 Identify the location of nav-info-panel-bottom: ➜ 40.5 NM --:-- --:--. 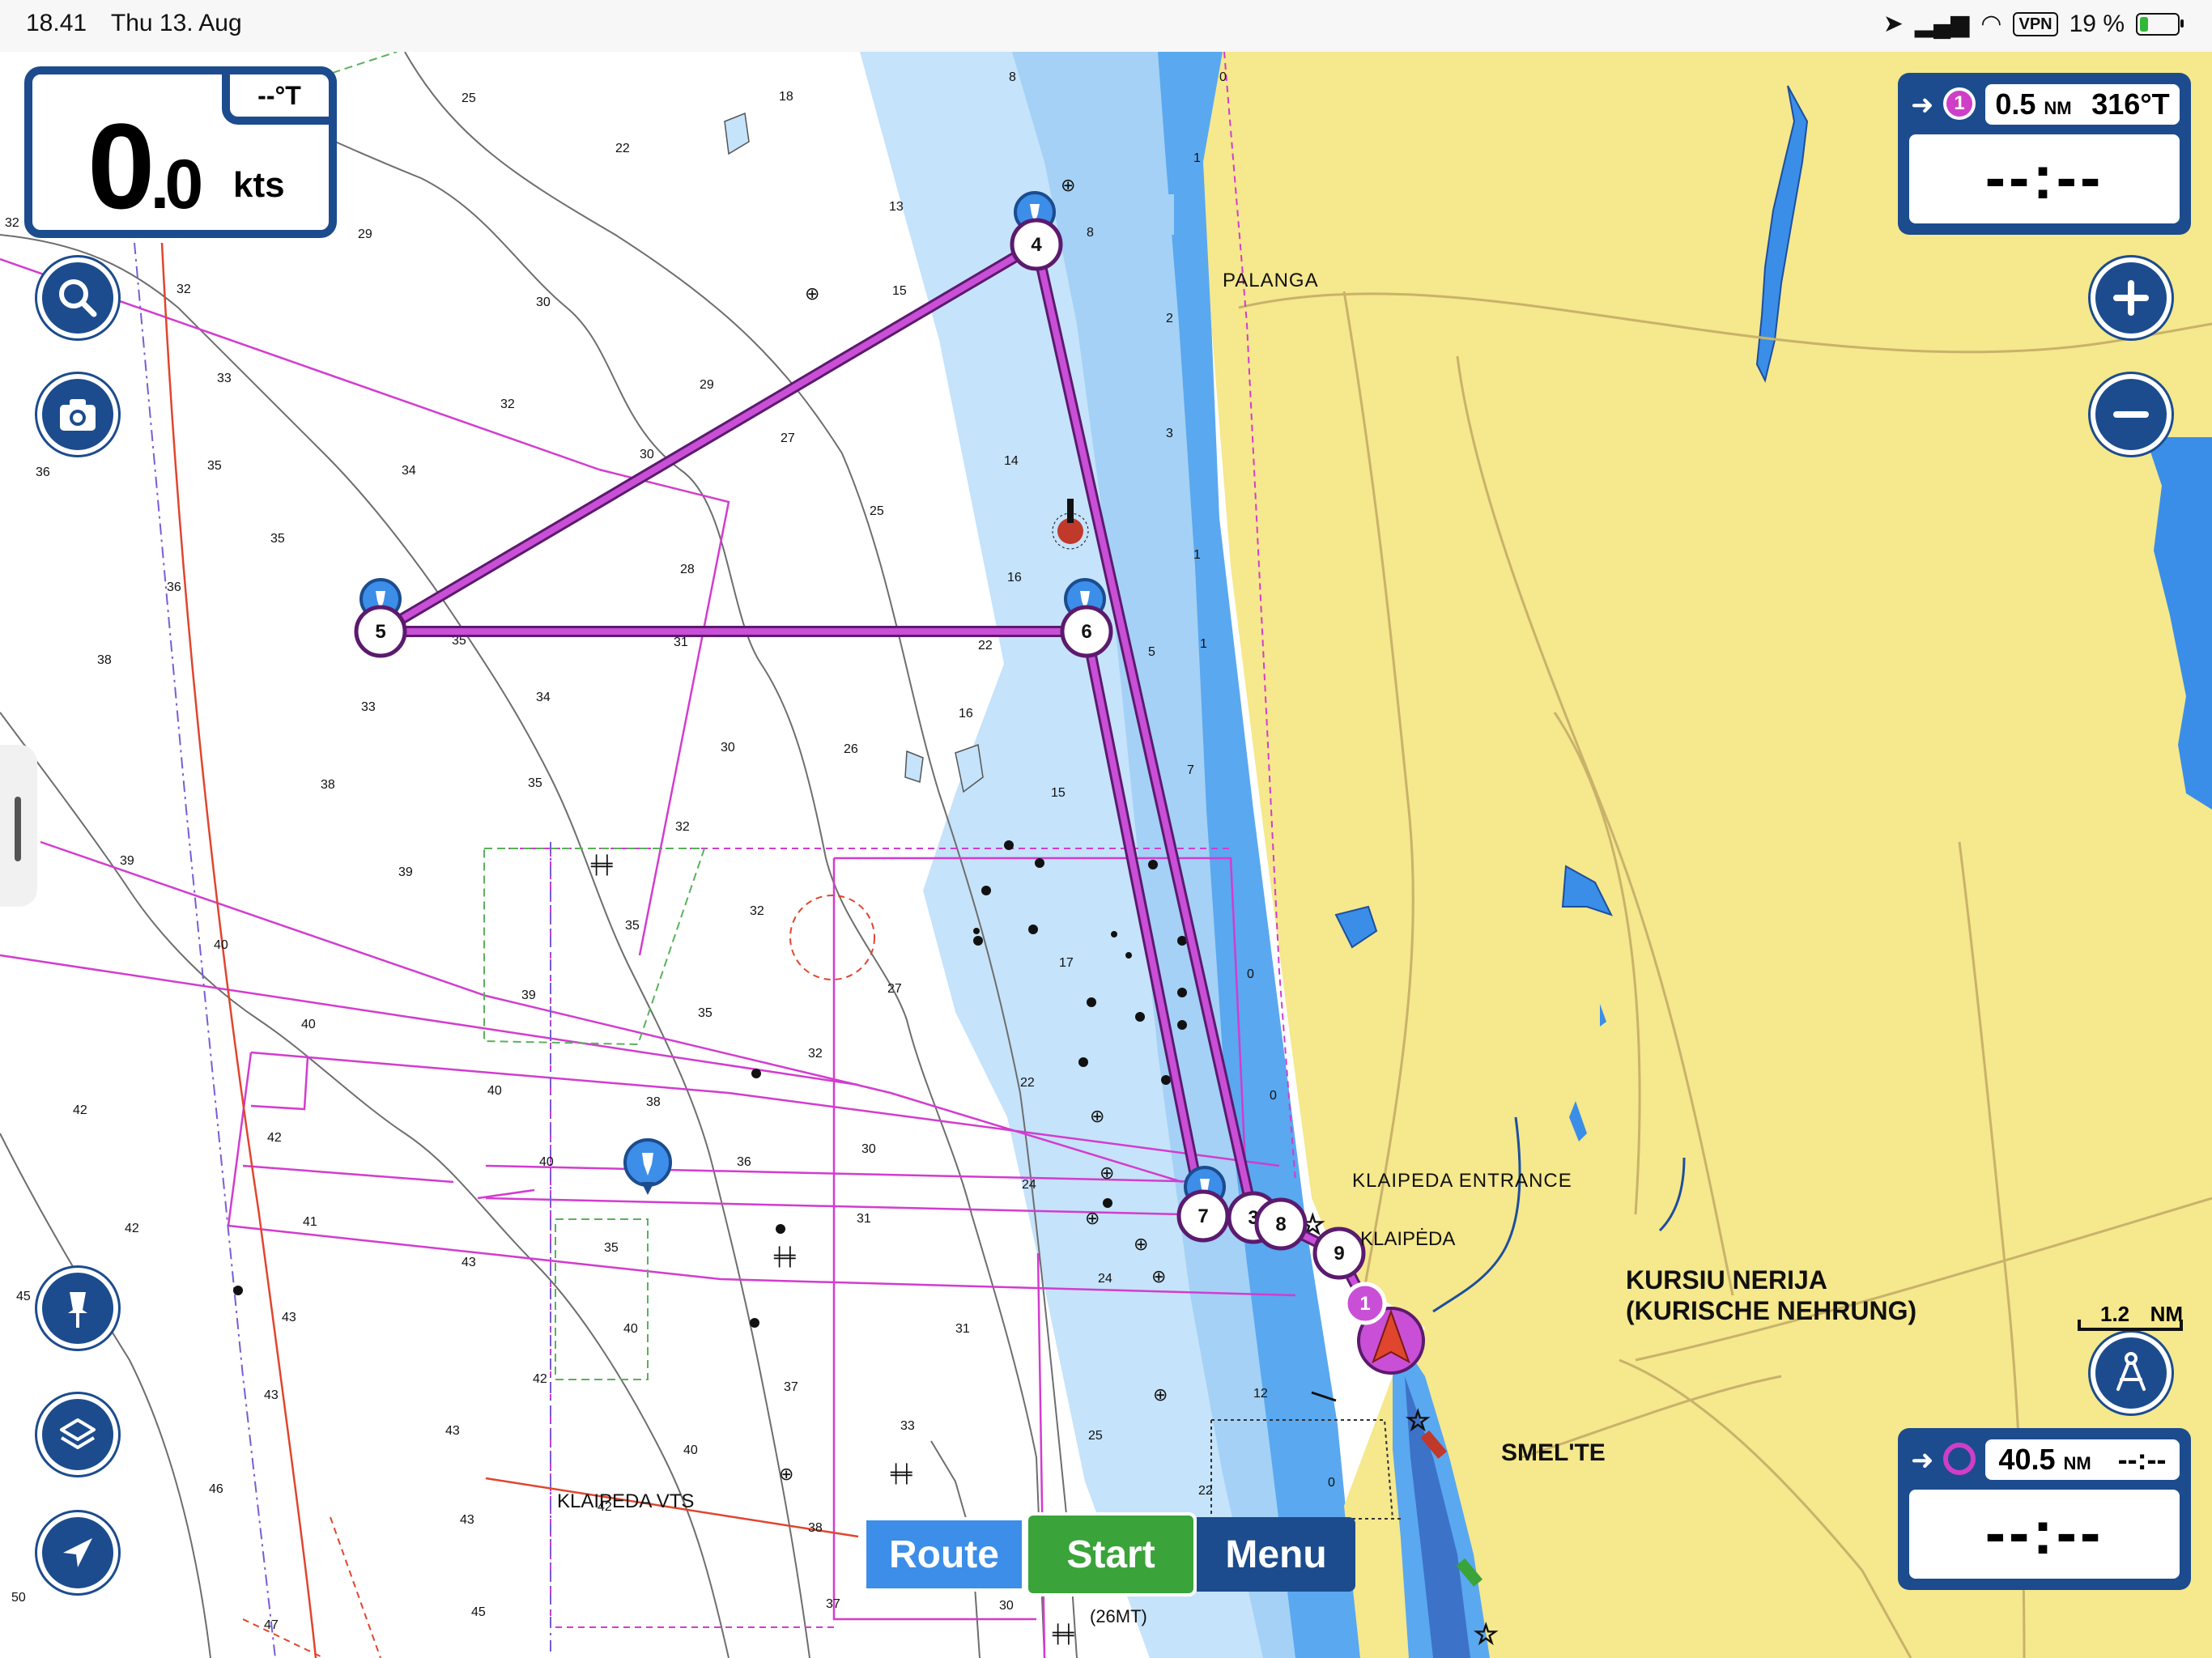
(2045, 1509).